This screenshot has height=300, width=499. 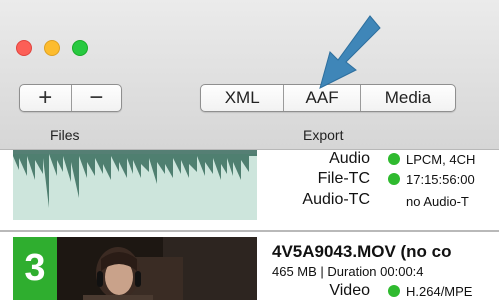 I want to click on add-file-button: +, so click(x=45, y=98).